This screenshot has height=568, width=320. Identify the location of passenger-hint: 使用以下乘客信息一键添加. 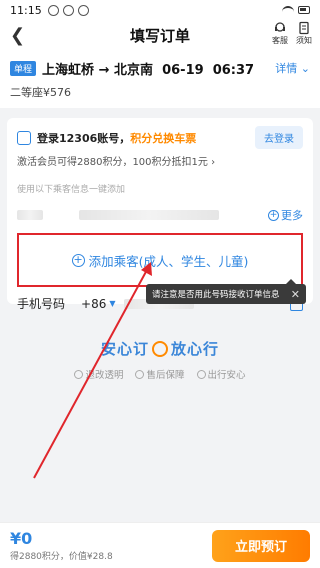
(71, 190).